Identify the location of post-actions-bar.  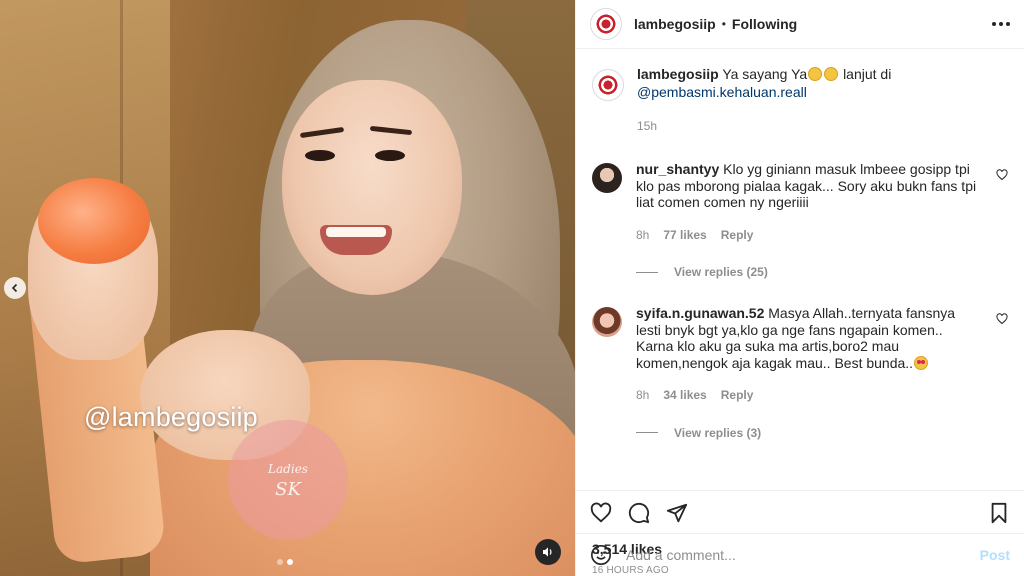
(800, 512).